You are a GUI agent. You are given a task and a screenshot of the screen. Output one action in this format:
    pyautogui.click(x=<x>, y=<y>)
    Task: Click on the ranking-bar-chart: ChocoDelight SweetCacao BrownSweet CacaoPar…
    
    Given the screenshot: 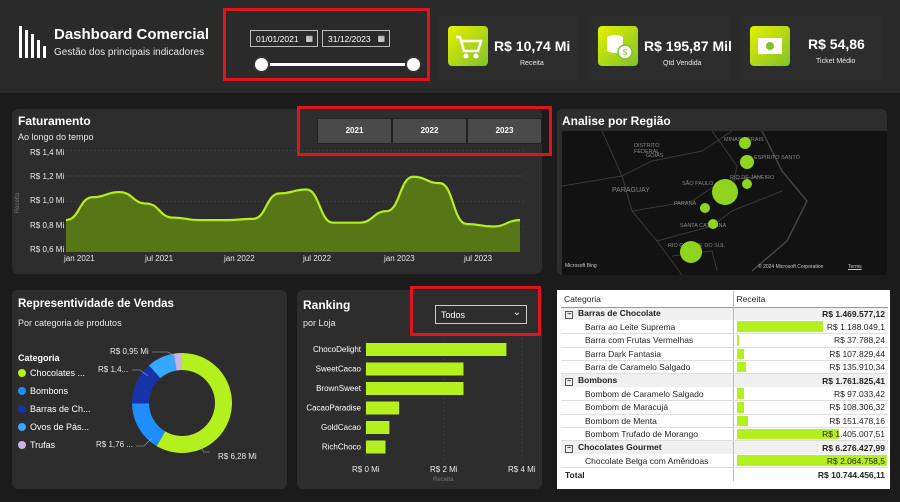 What is the action you would take?
    pyautogui.click(x=414, y=400)
    